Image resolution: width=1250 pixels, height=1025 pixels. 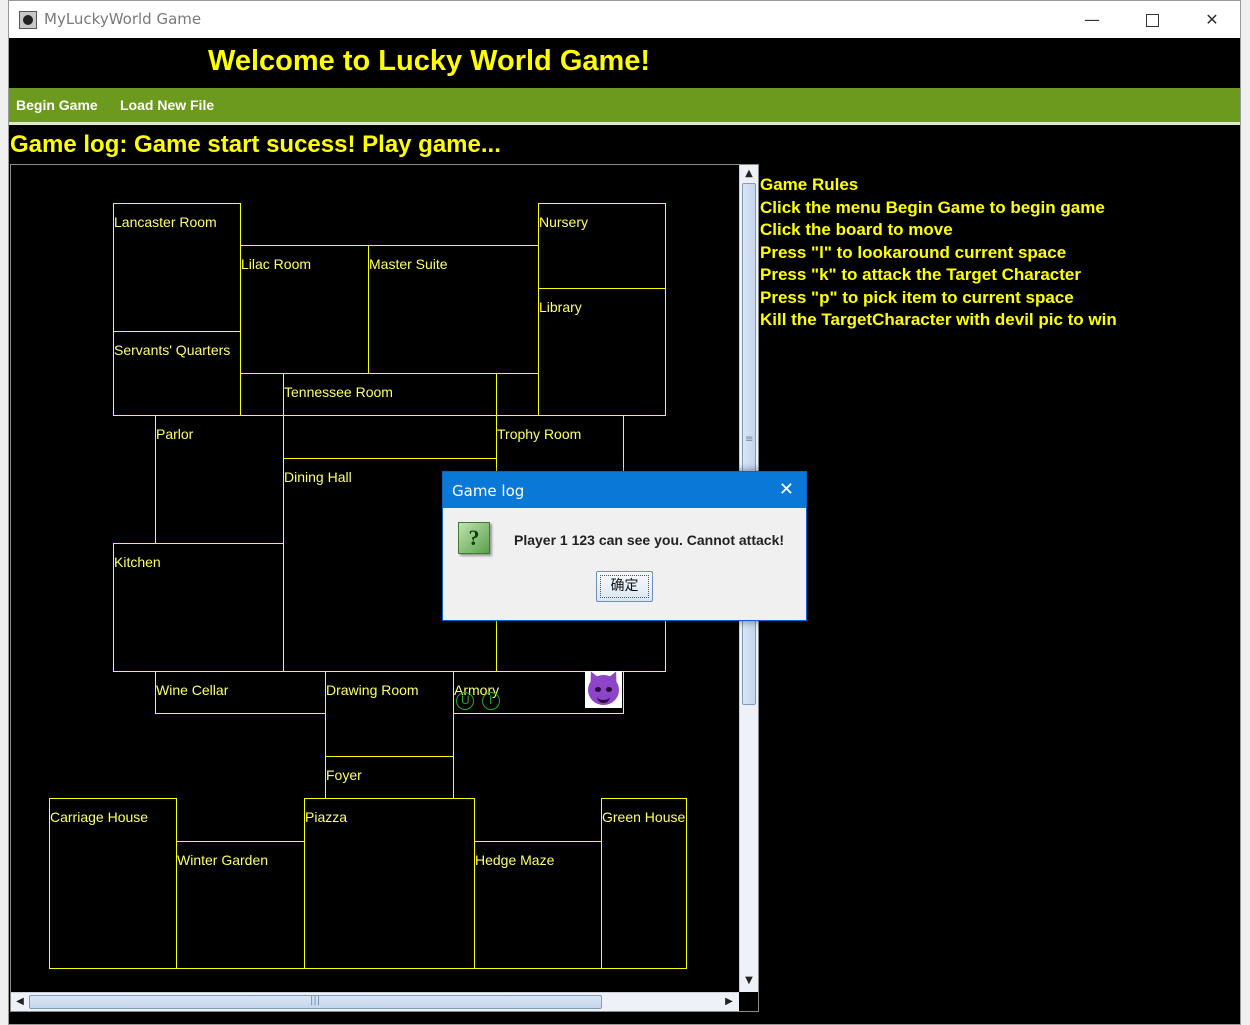 I want to click on menu-bar: Begin Game Load New File, so click(x=624, y=106).